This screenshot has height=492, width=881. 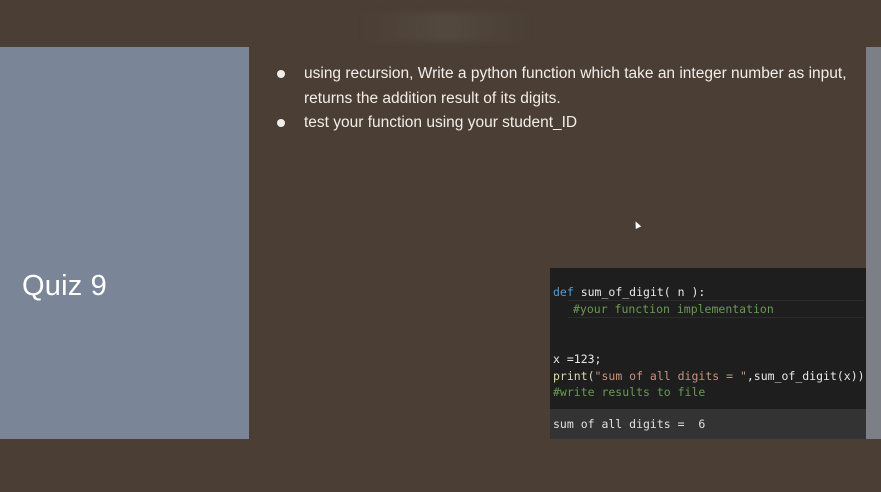 What do you see at coordinates (563, 292) in the screenshot?
I see `keyword-def: def` at bounding box center [563, 292].